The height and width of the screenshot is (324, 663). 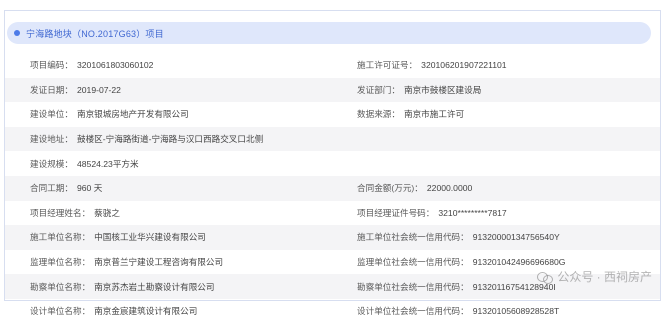 I want to click on project-header: 宁海路地块（NO.2017G63）项目, so click(x=329, y=33).